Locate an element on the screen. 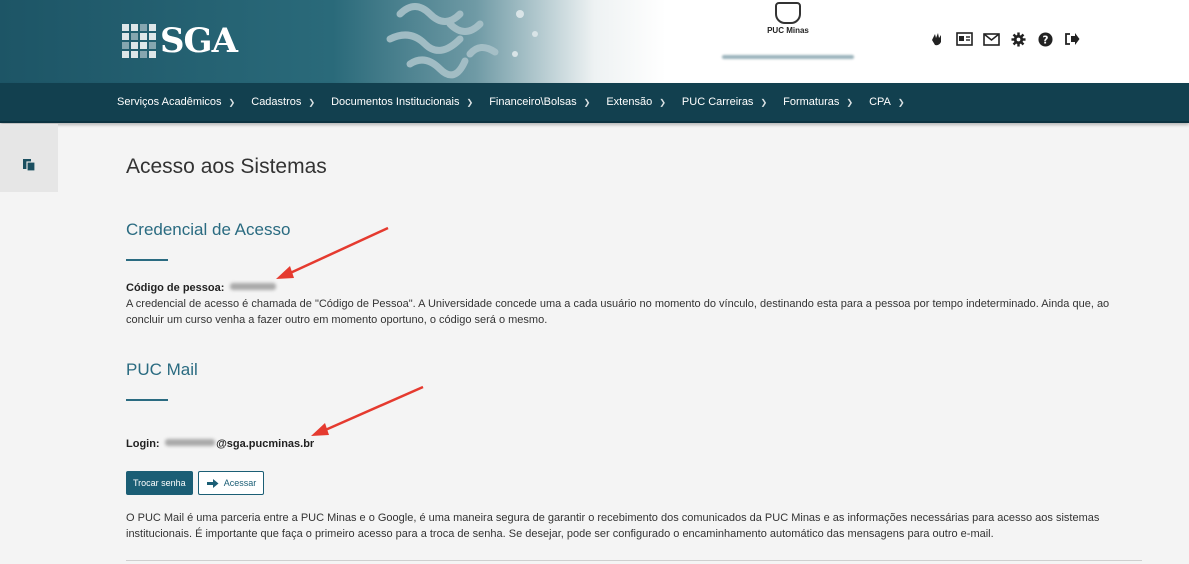  redacted-user-name is located at coordinates (788, 57).